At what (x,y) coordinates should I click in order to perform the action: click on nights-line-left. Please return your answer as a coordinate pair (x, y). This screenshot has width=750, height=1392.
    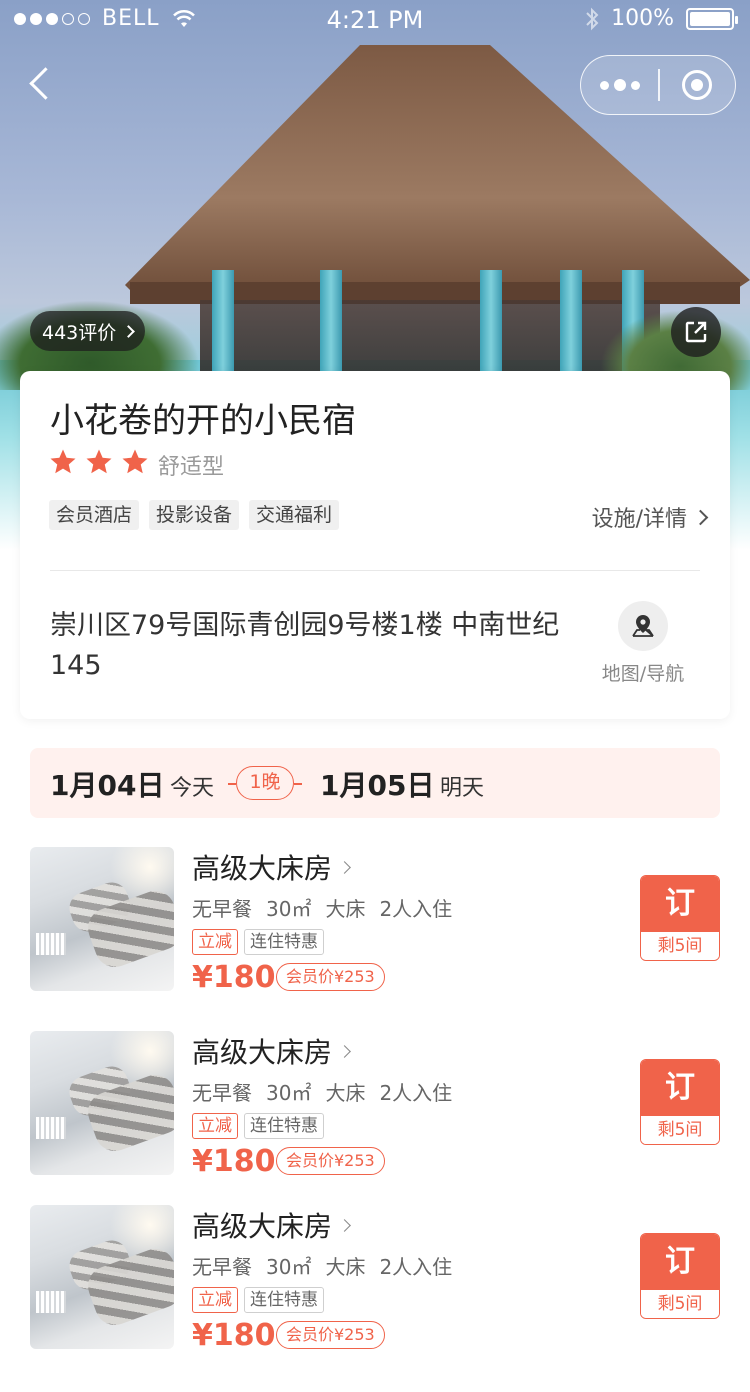
    Looking at the image, I should click on (232, 784).